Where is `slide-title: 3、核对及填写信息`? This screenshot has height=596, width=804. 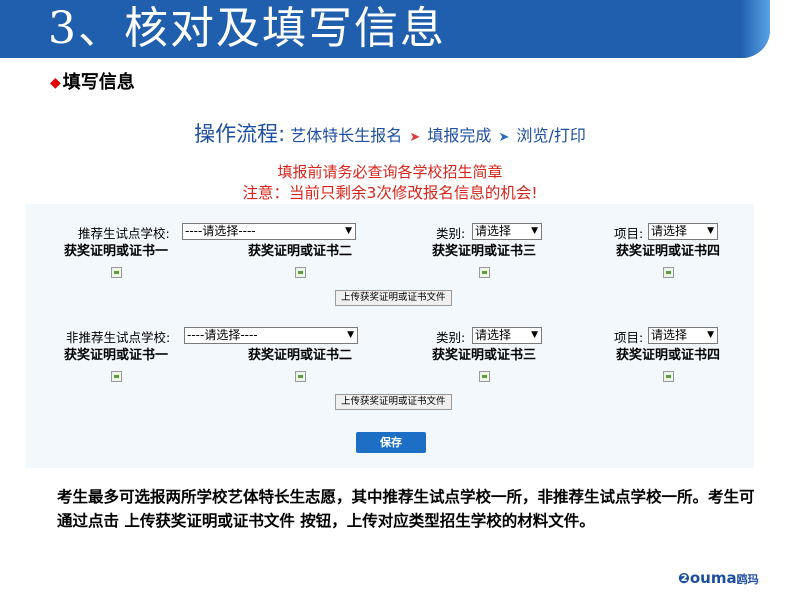 slide-title: 3、核对及填写信息 is located at coordinates (247, 28).